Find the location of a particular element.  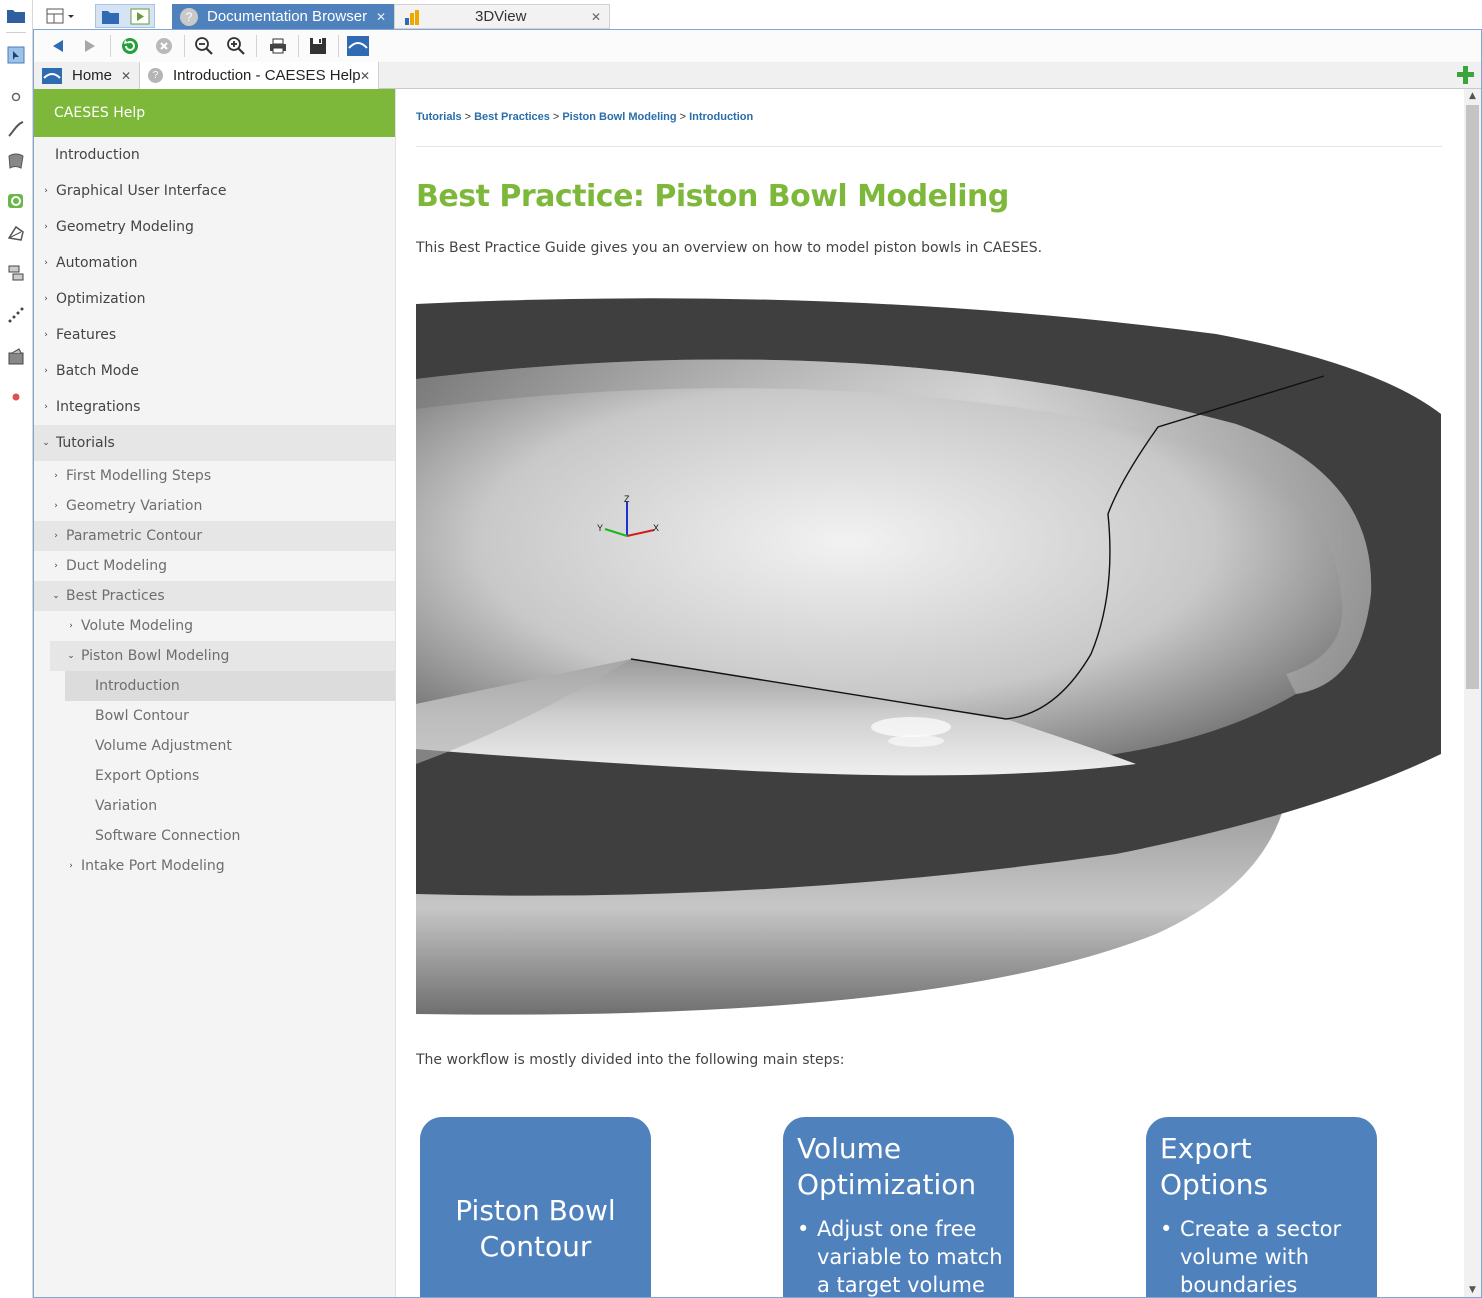

sidebar-item-intake-port-modeling: › Intake Port Modeling is located at coordinates (214, 866).